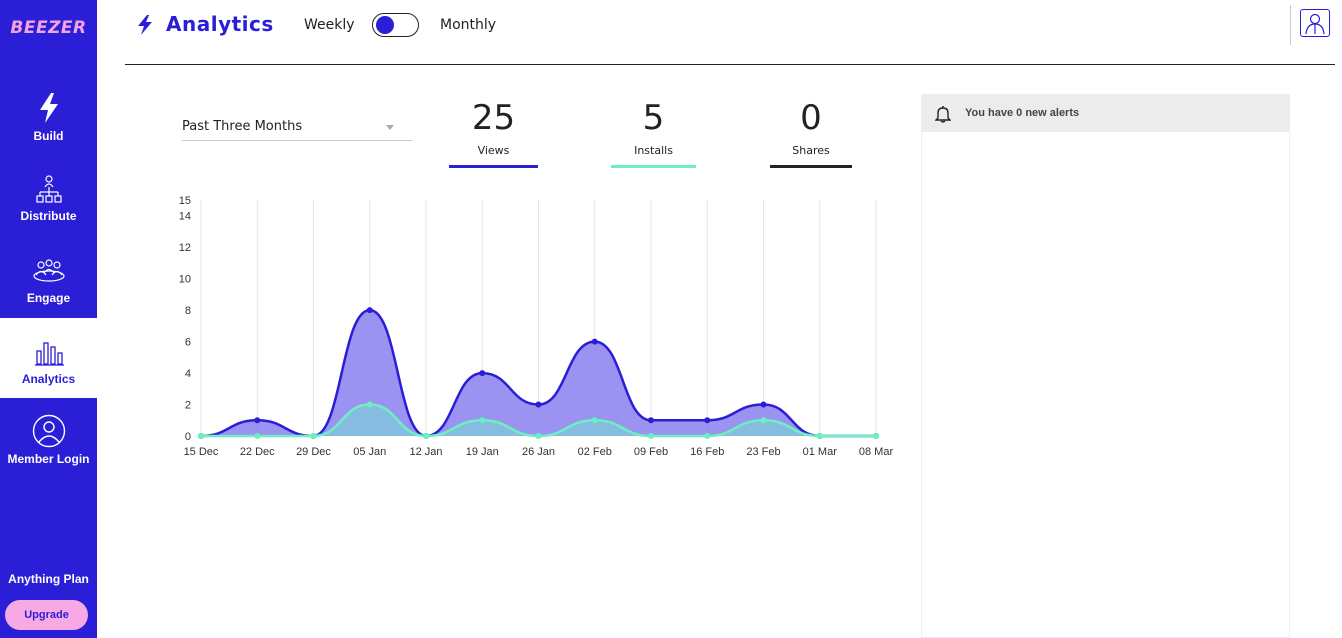 This screenshot has height=638, width=1342. I want to click on y-tick-label: 8, so click(188, 311).